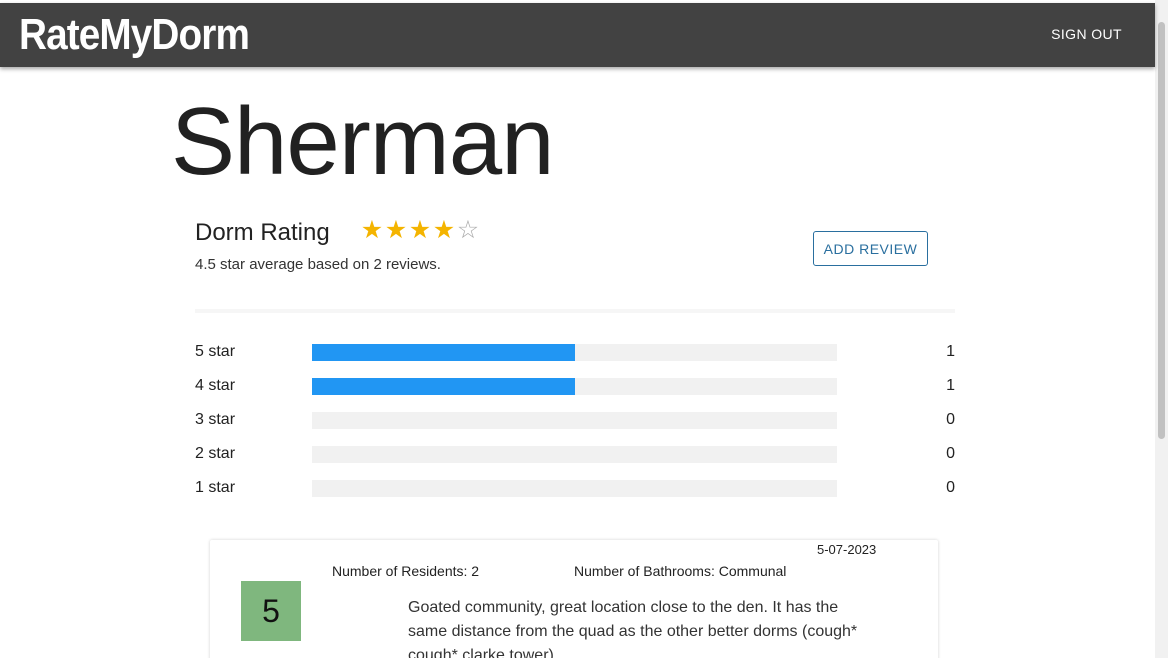 The width and height of the screenshot is (1168, 658). I want to click on add-review-button: ADD REVIEW, so click(870, 248).